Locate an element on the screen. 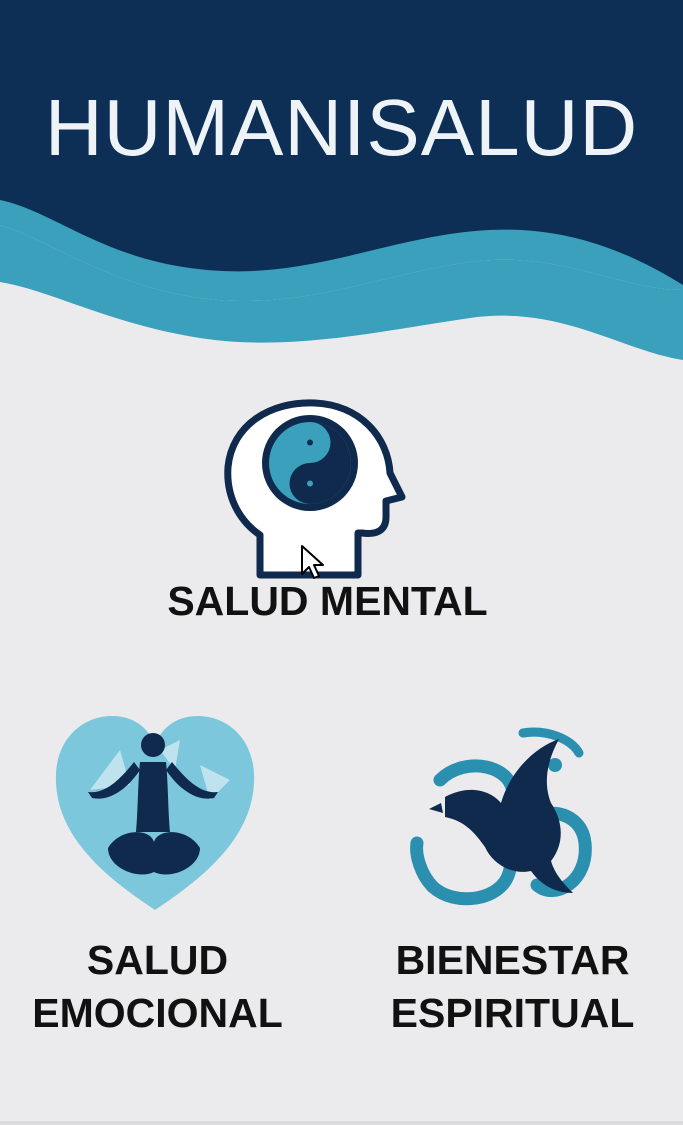 The height and width of the screenshot is (1125, 683). tile-bienestar-espiritual: BIENESTAR ESPIRITUAL is located at coordinates (517, 877).